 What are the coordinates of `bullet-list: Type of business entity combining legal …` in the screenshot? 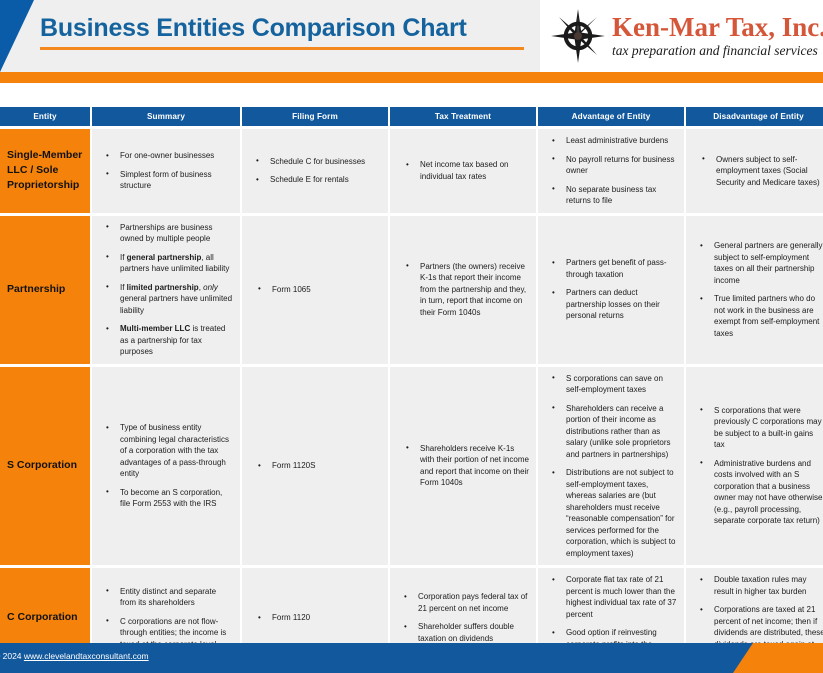 It's located at (166, 466).